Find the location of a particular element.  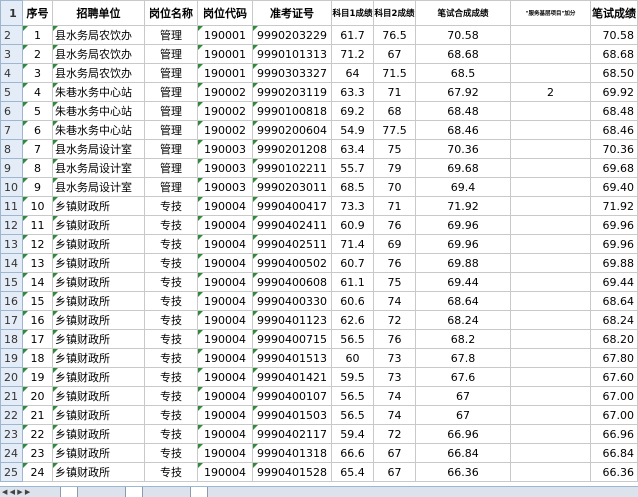

cell-combined: 68.46 is located at coordinates (463, 130).